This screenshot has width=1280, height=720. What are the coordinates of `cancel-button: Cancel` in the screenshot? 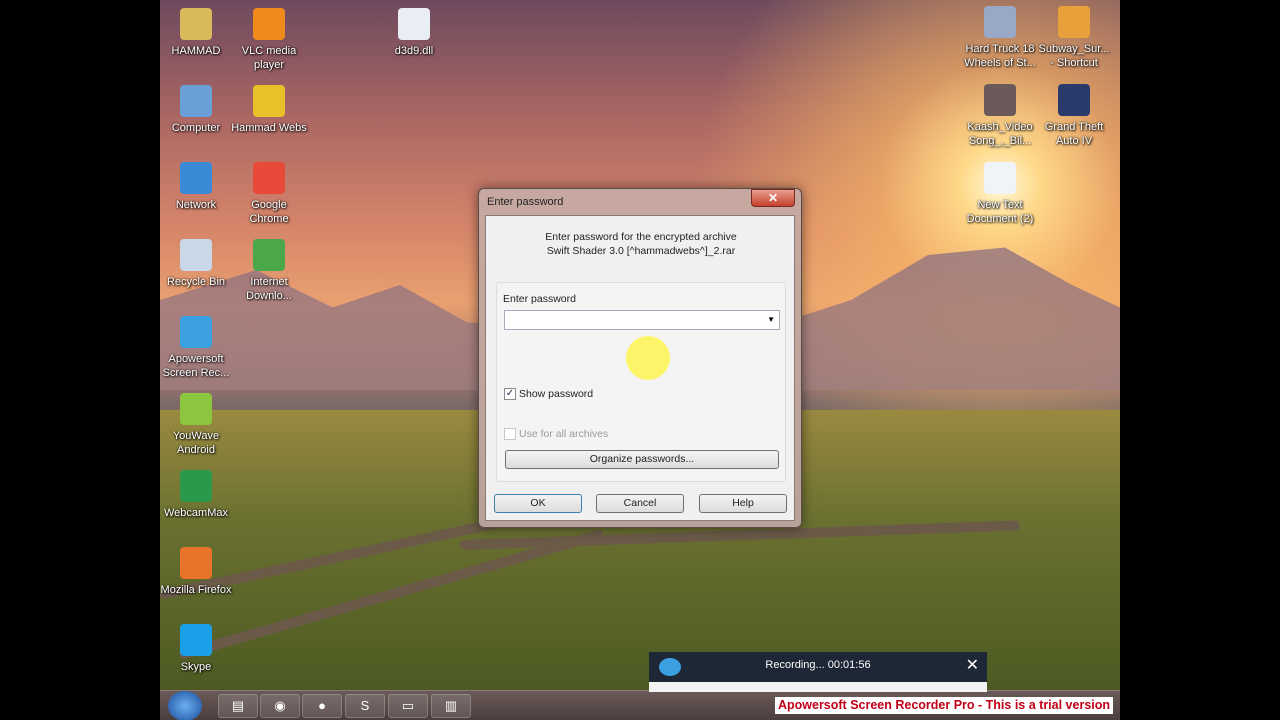 It's located at (640, 503).